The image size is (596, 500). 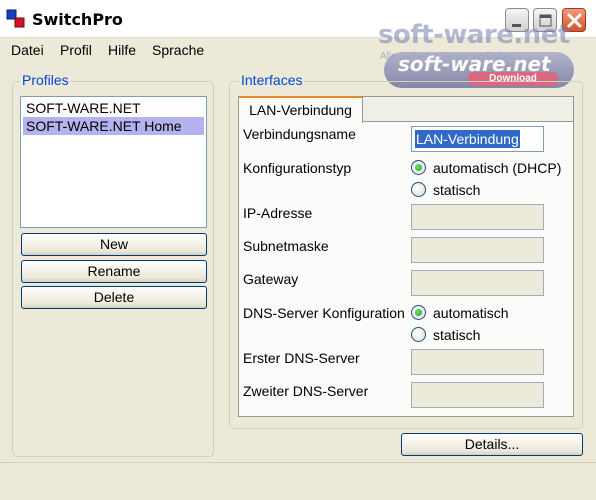 I want to click on tab-lan-verbindung: LAN-Verbindung, so click(x=300, y=109).